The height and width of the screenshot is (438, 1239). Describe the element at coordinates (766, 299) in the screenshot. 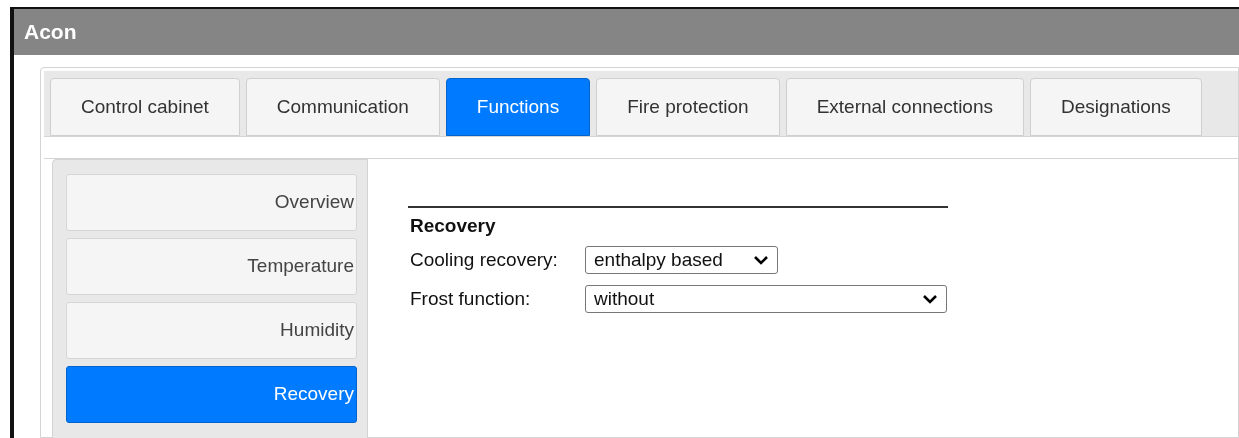

I see `dropdown: without` at that location.